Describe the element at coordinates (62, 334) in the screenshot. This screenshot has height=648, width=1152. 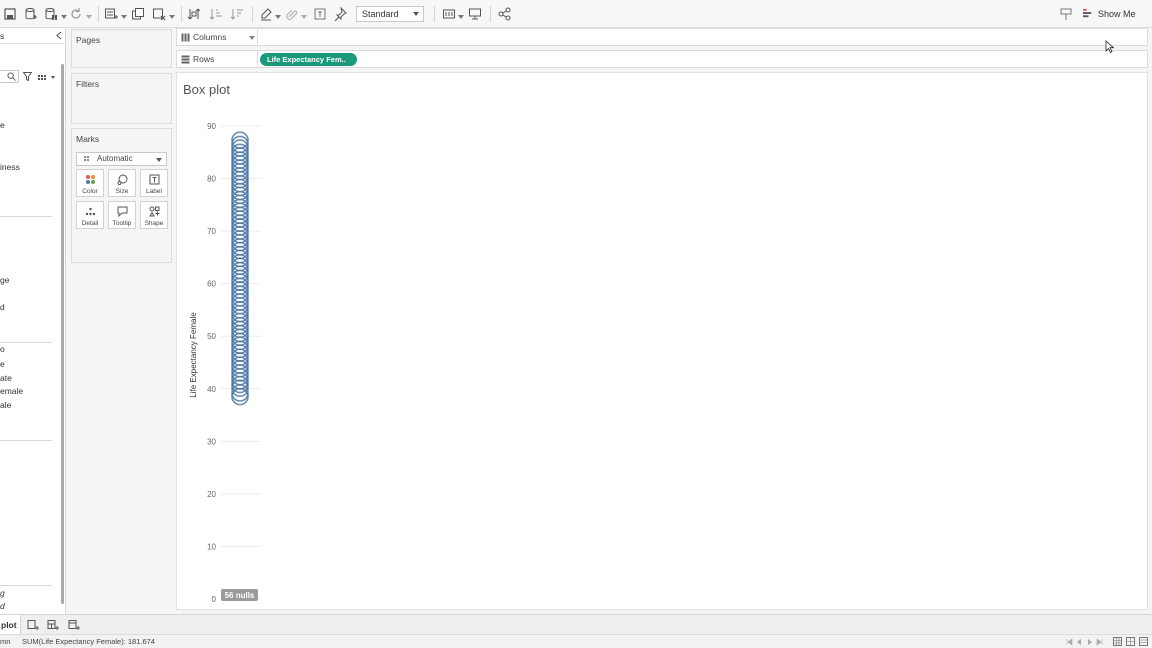
I see `data-pane-scrollbar` at that location.